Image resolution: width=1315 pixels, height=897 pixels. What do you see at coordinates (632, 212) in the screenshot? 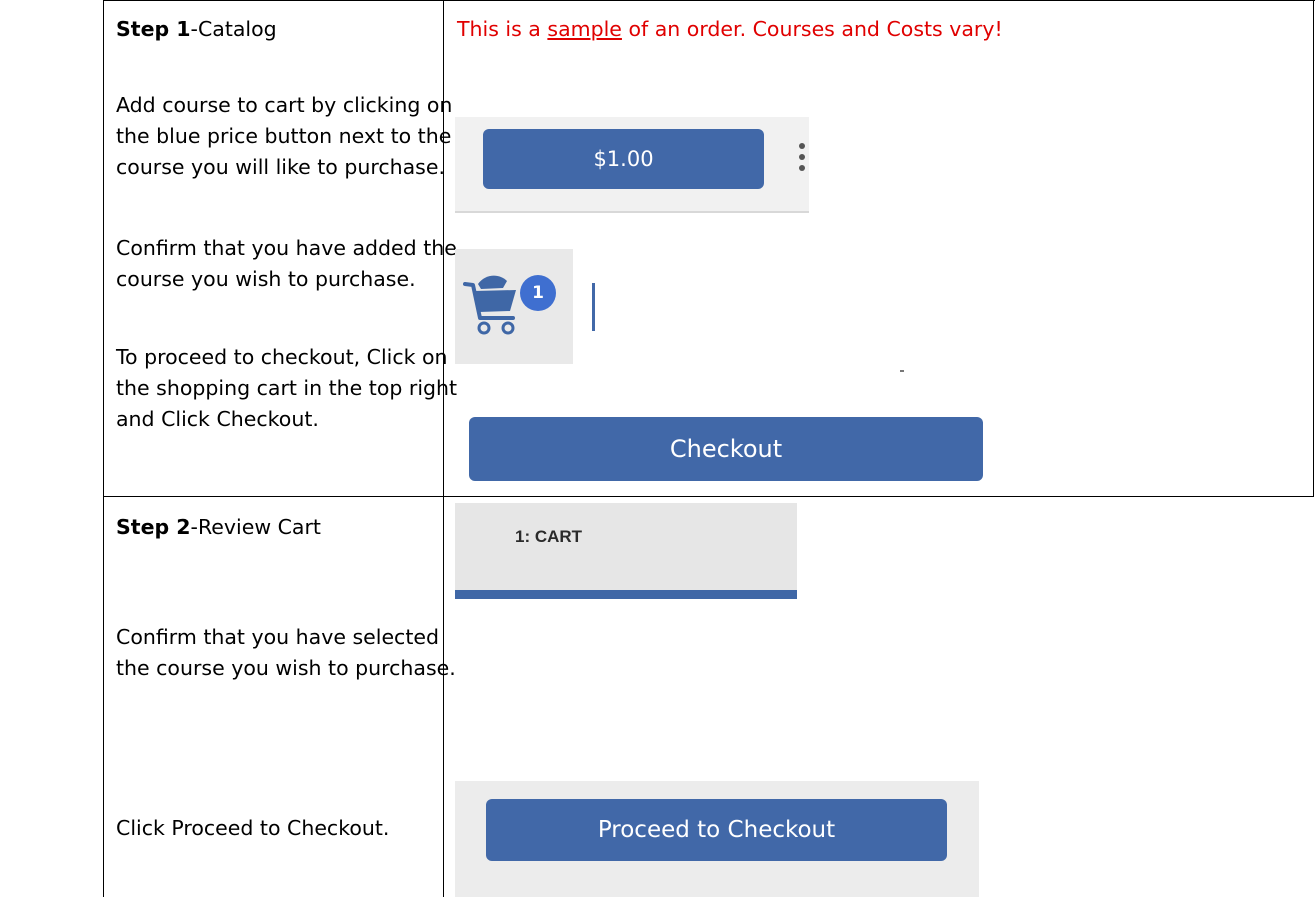
I see `price-panel-divider` at bounding box center [632, 212].